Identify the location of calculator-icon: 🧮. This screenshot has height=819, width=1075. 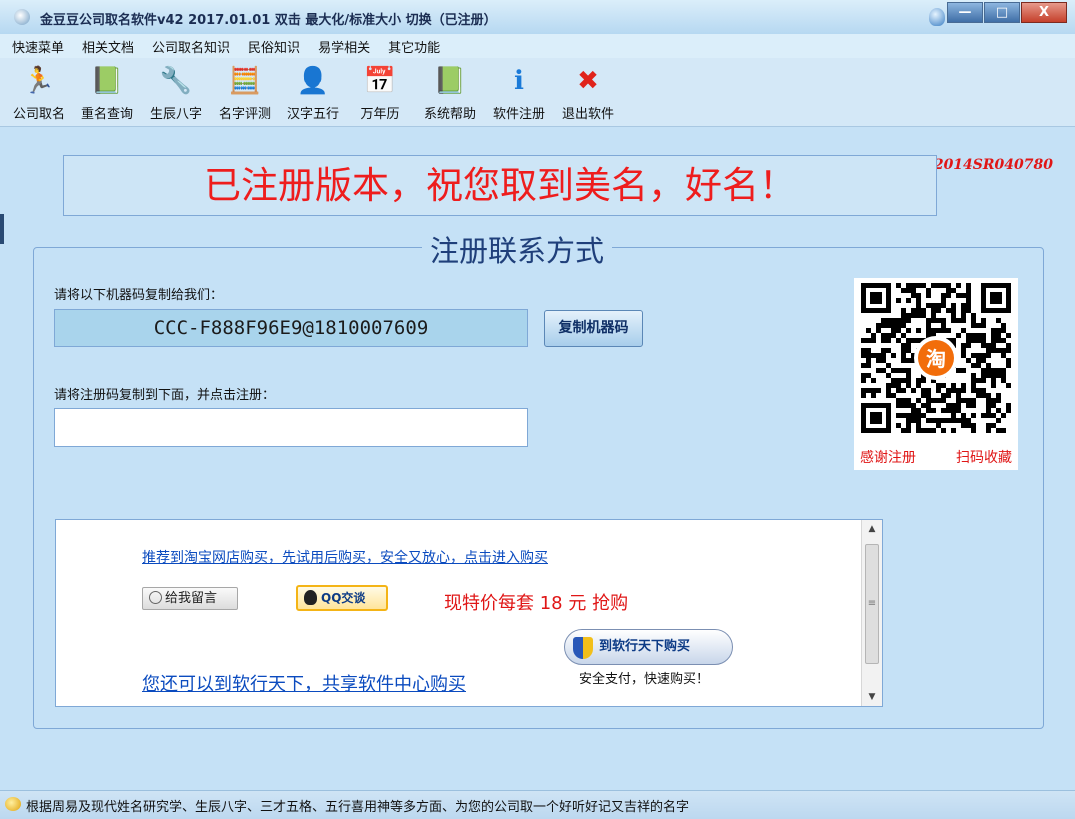
(245, 81).